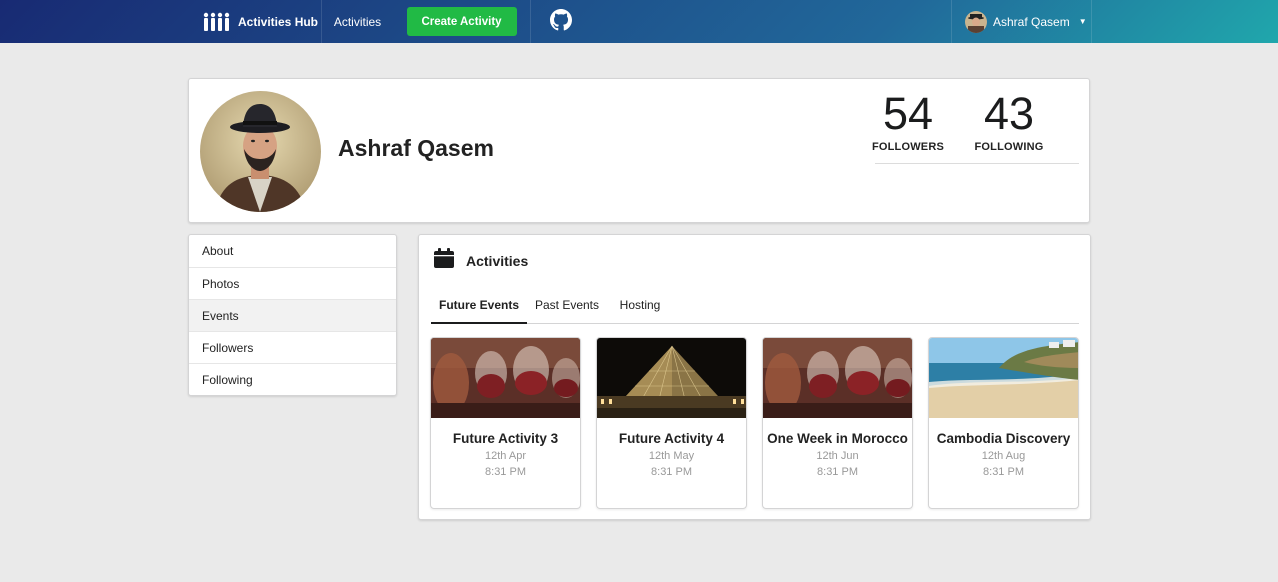 The width and height of the screenshot is (1278, 582). Describe the element at coordinates (505, 423) in the screenshot. I see `activity-card: Future Activity 3 12th Apr 8:31 PM` at that location.